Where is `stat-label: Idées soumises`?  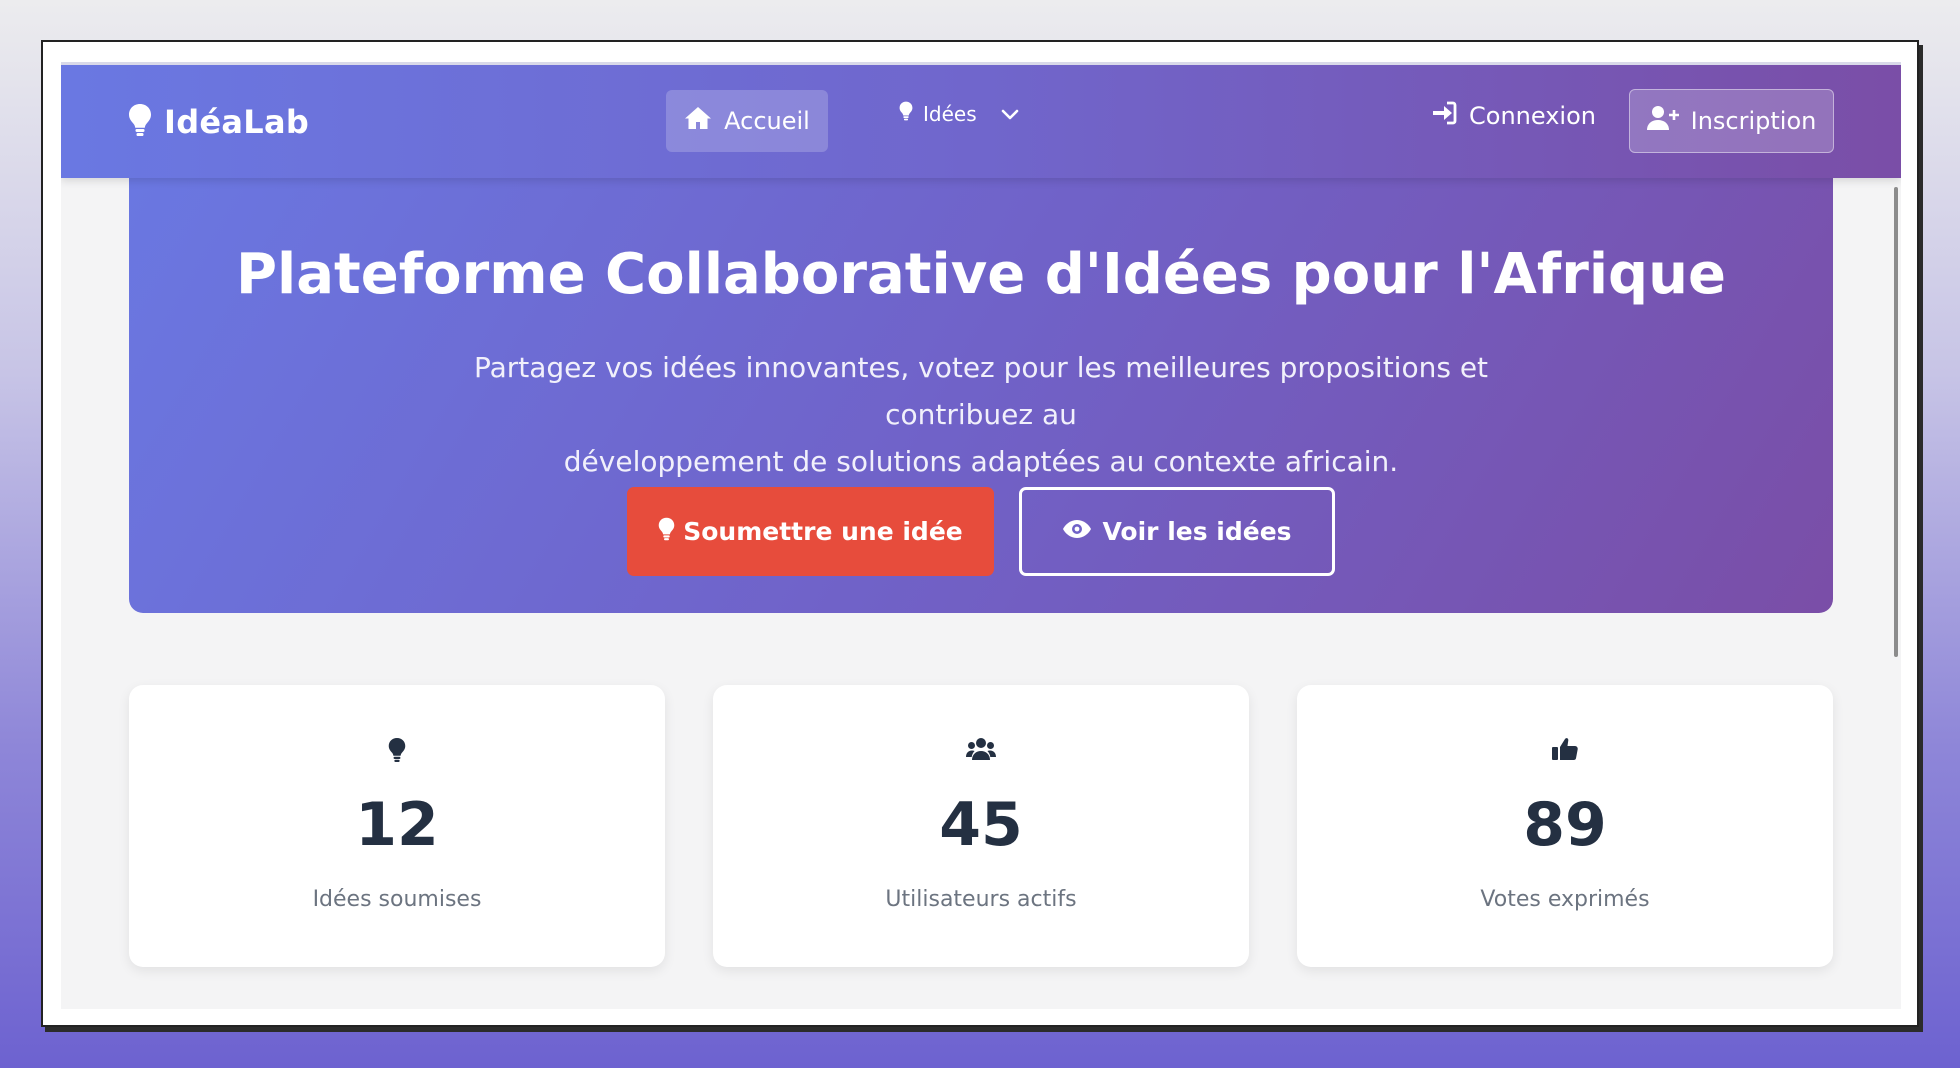 stat-label: Idées soumises is located at coordinates (397, 899).